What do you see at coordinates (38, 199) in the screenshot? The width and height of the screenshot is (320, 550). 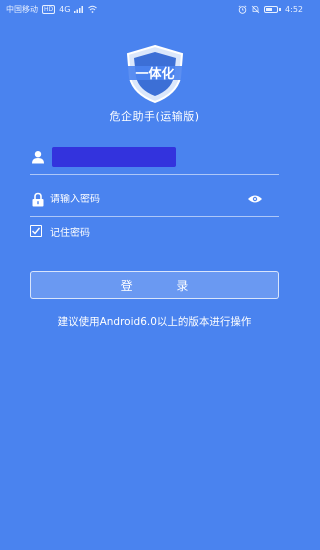 I see `lock-icon` at bounding box center [38, 199].